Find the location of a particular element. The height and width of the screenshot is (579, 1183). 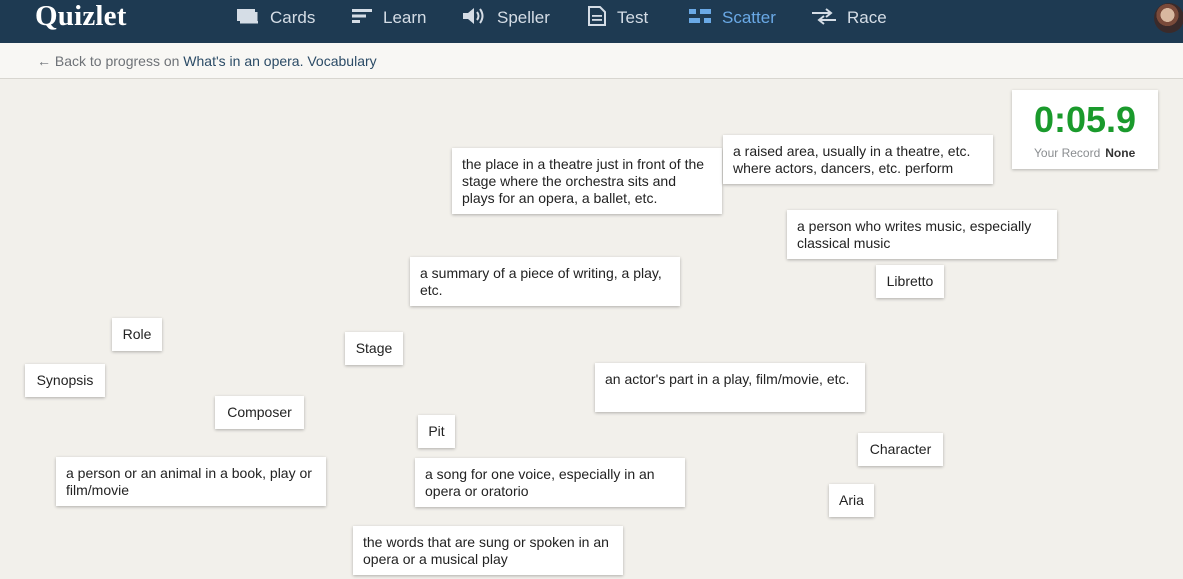

nav-scatter-label: Scatter is located at coordinates (749, 17).